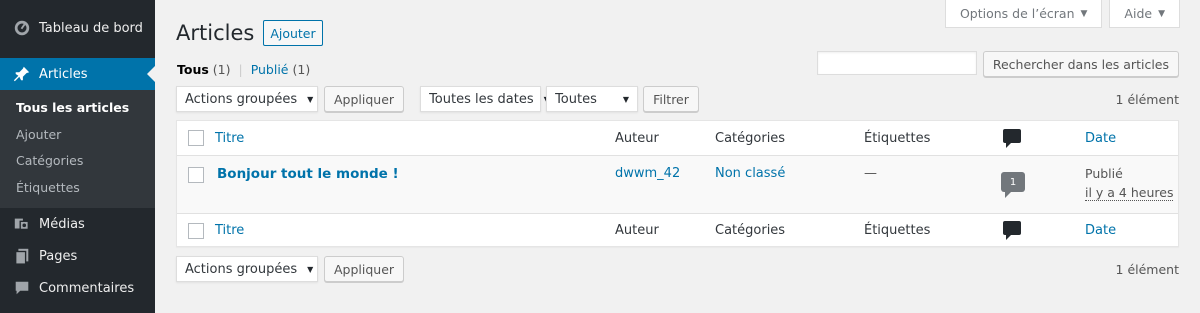 The image size is (1200, 313). Describe the element at coordinates (91, 28) in the screenshot. I see `menu-item-label: Tableau de bord` at that location.